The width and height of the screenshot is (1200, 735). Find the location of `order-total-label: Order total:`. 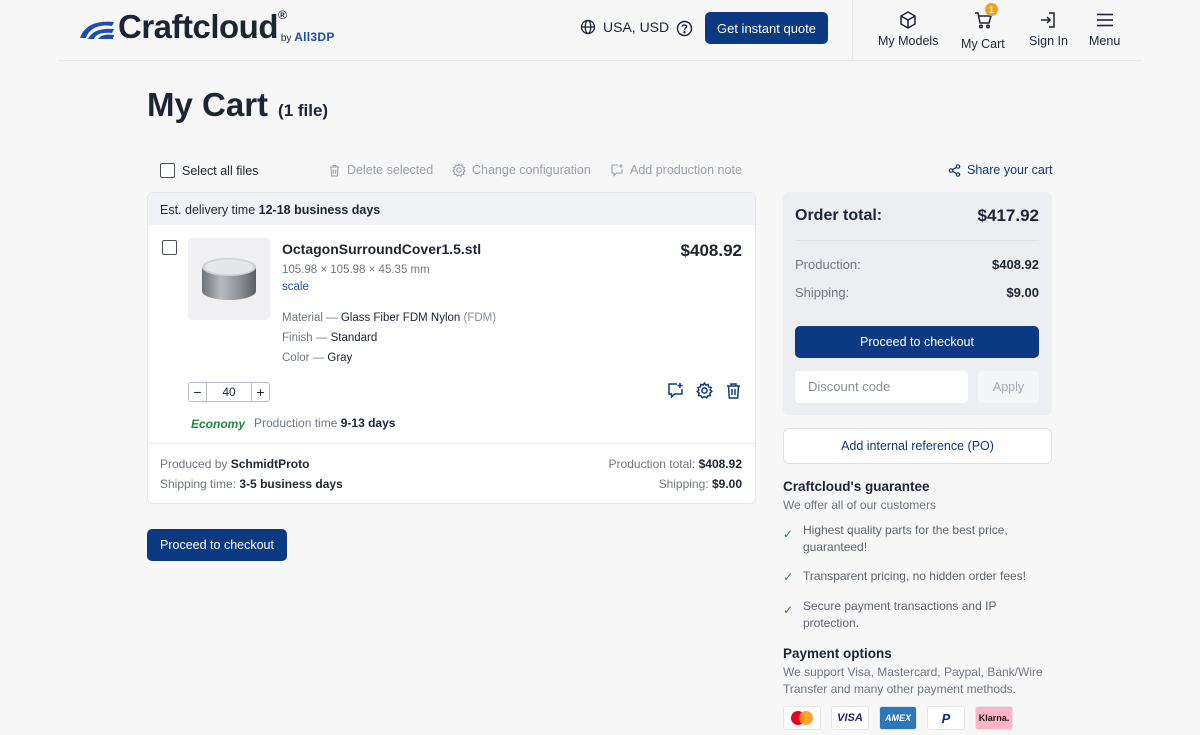

order-total-label: Order total: is located at coordinates (839, 215).